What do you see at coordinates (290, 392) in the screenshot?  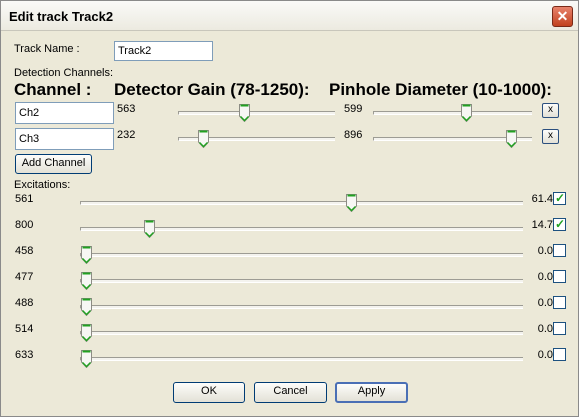 I see `cancel-button: Cancel` at bounding box center [290, 392].